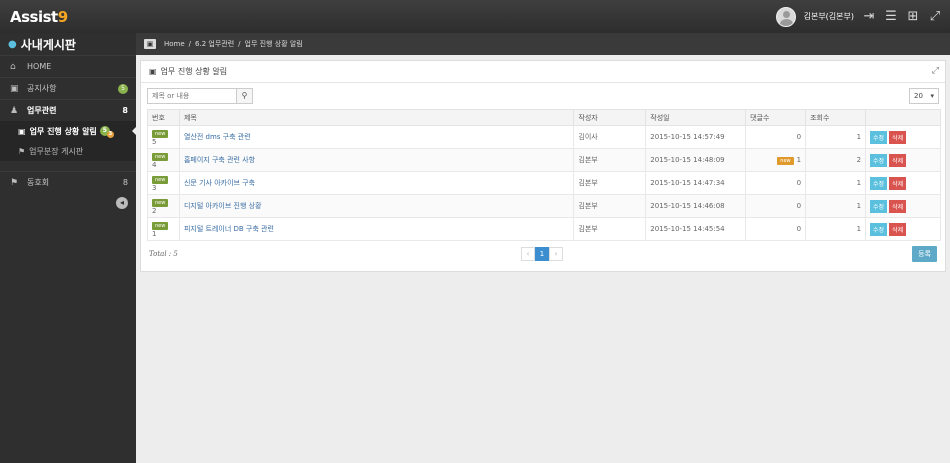 The height and width of the screenshot is (463, 950). What do you see at coordinates (785, 16) in the screenshot?
I see `avatar` at bounding box center [785, 16].